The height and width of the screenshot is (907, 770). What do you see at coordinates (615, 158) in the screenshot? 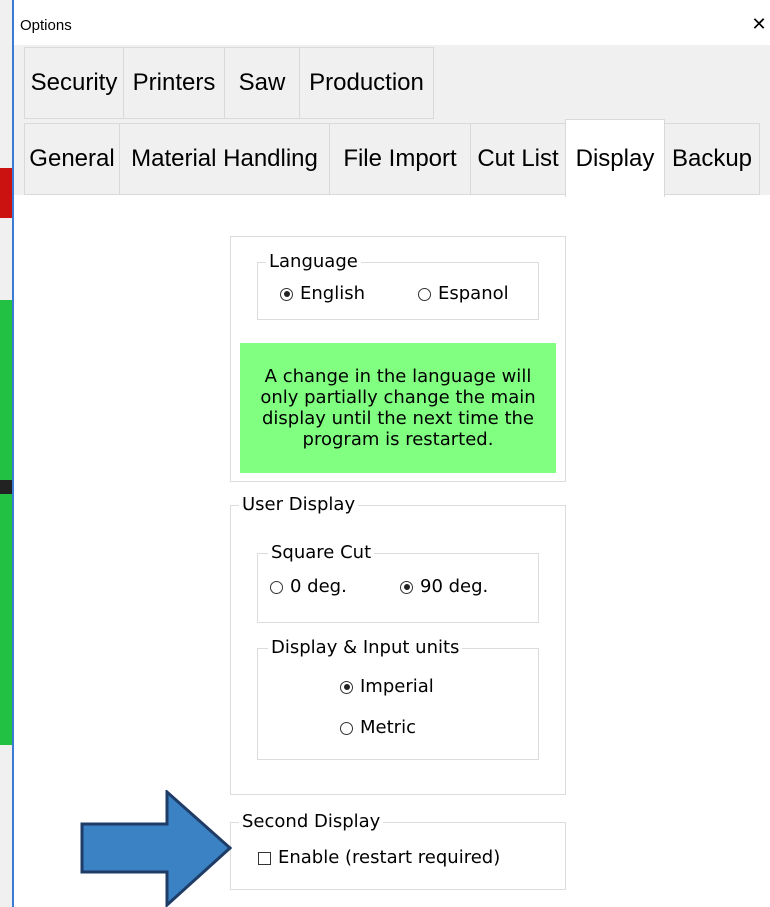
I see `tab-display: Display` at bounding box center [615, 158].